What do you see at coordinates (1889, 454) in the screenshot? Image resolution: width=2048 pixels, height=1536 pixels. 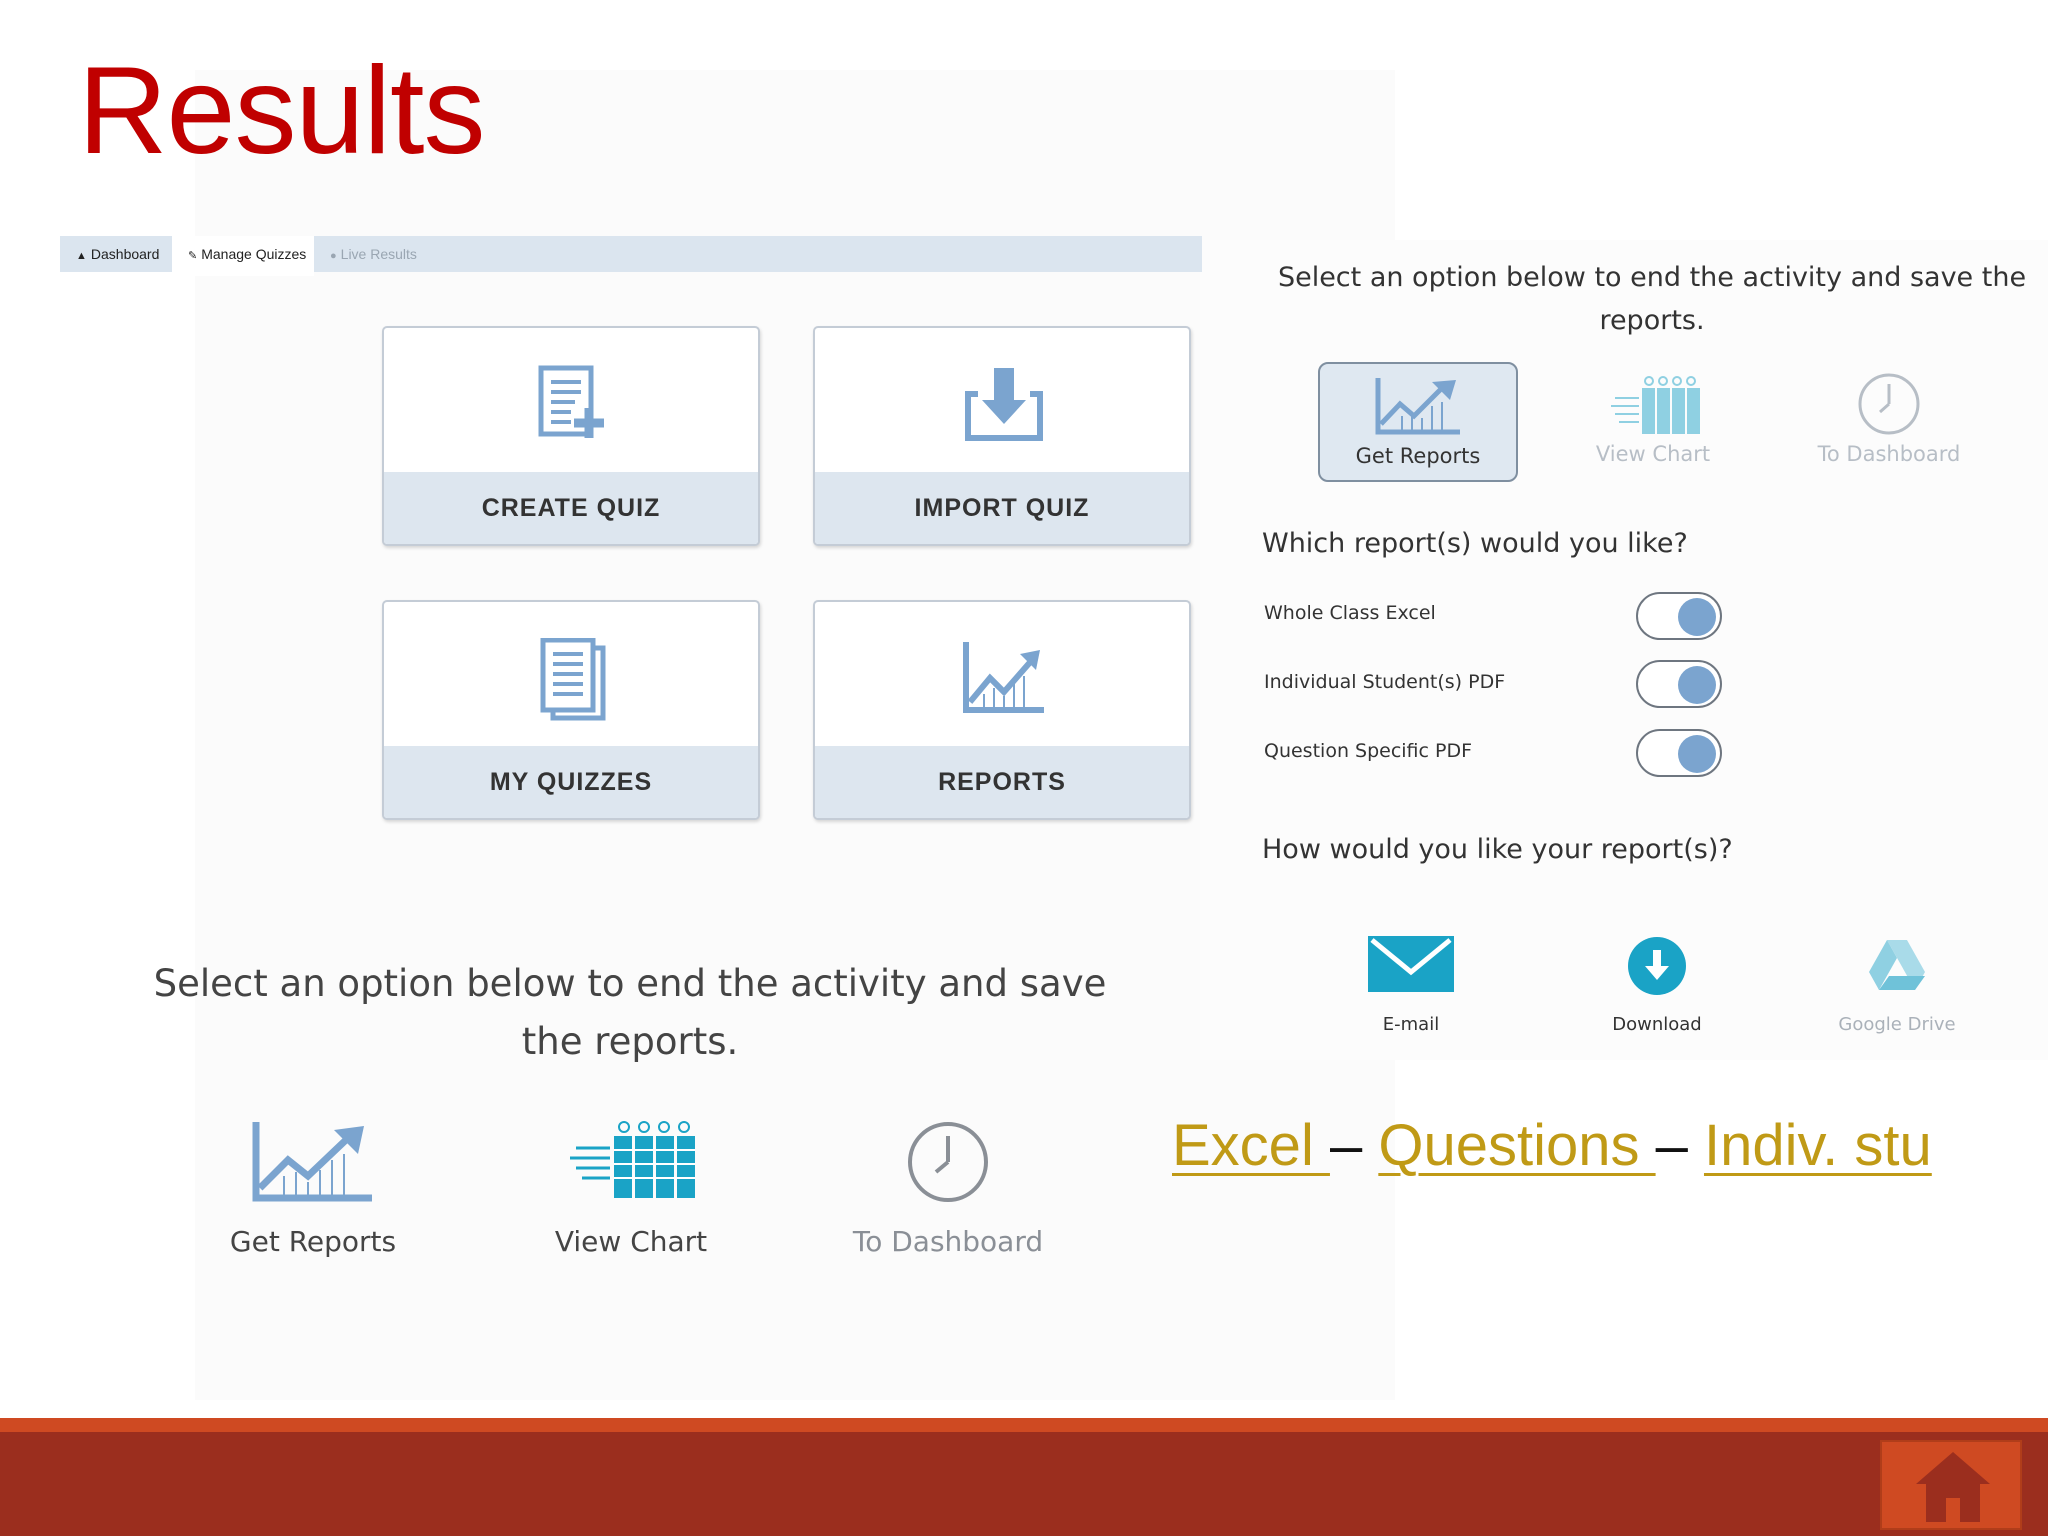 I see `to-dashboard-label-small: To Dashboard` at bounding box center [1889, 454].